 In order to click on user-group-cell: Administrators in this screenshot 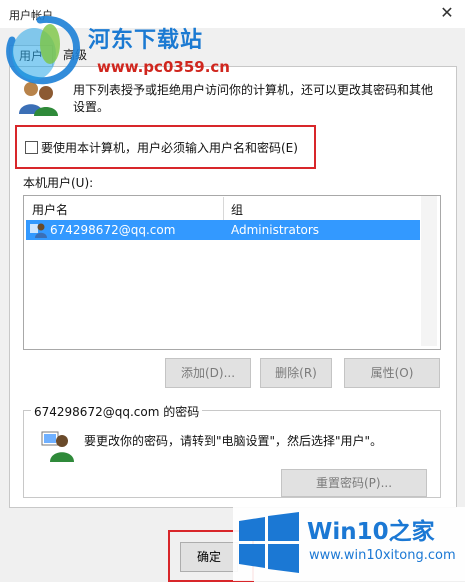, I will do `click(275, 230)`.